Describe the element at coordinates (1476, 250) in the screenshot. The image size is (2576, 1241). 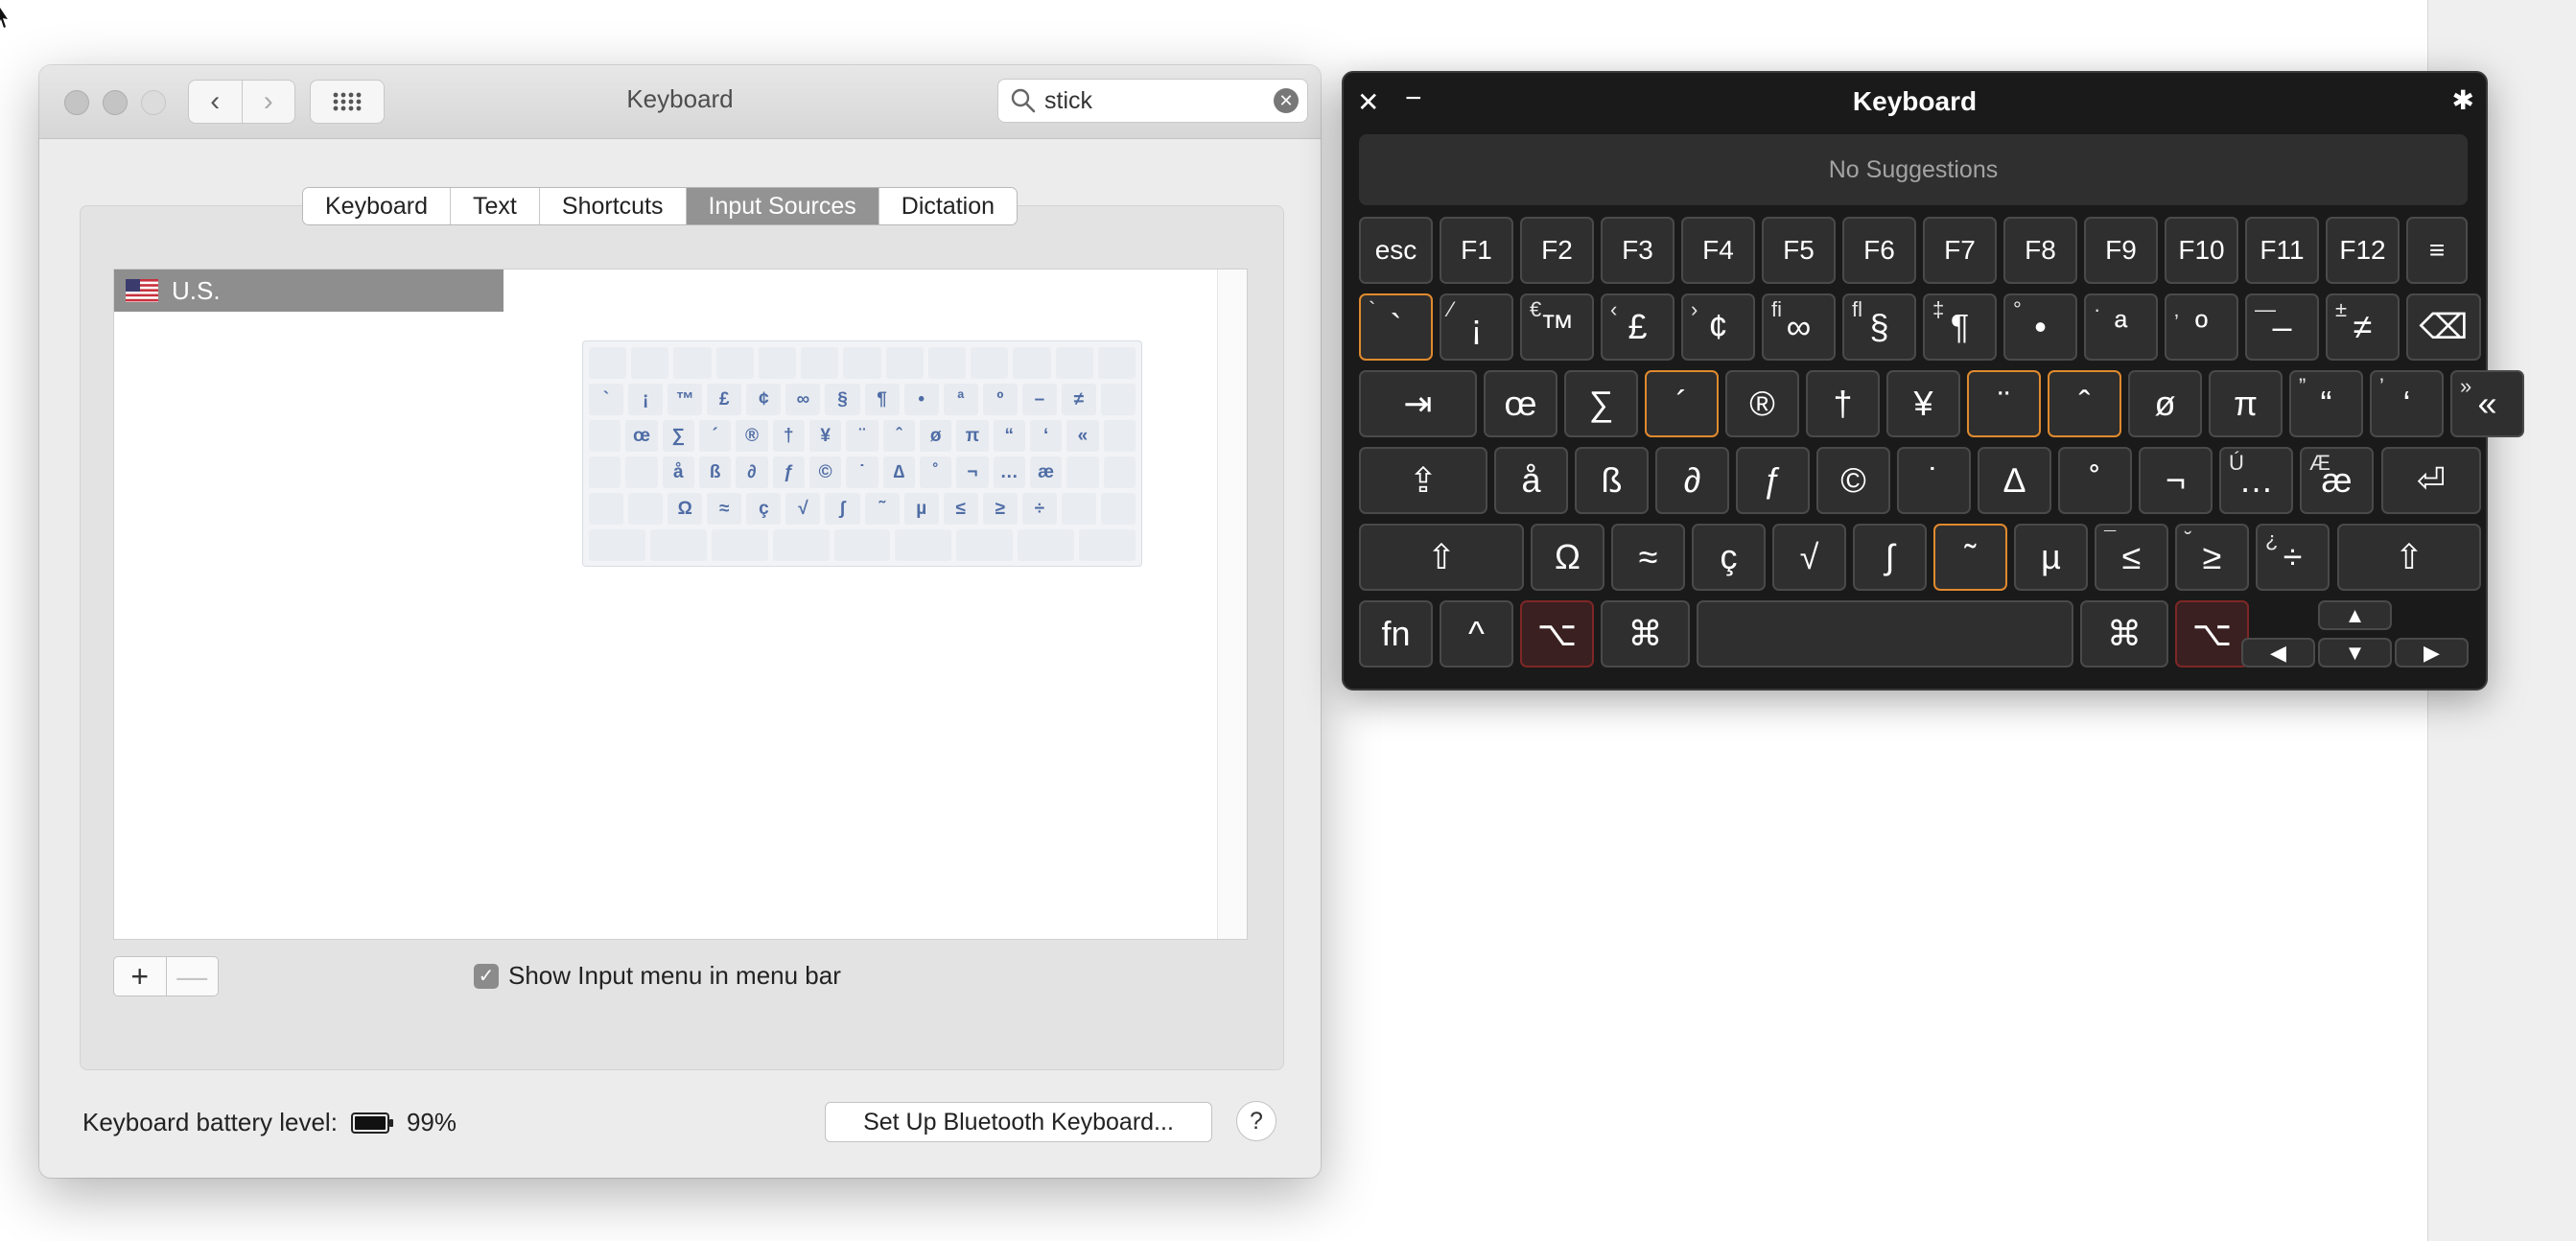
I see `key-f1: F1` at that location.